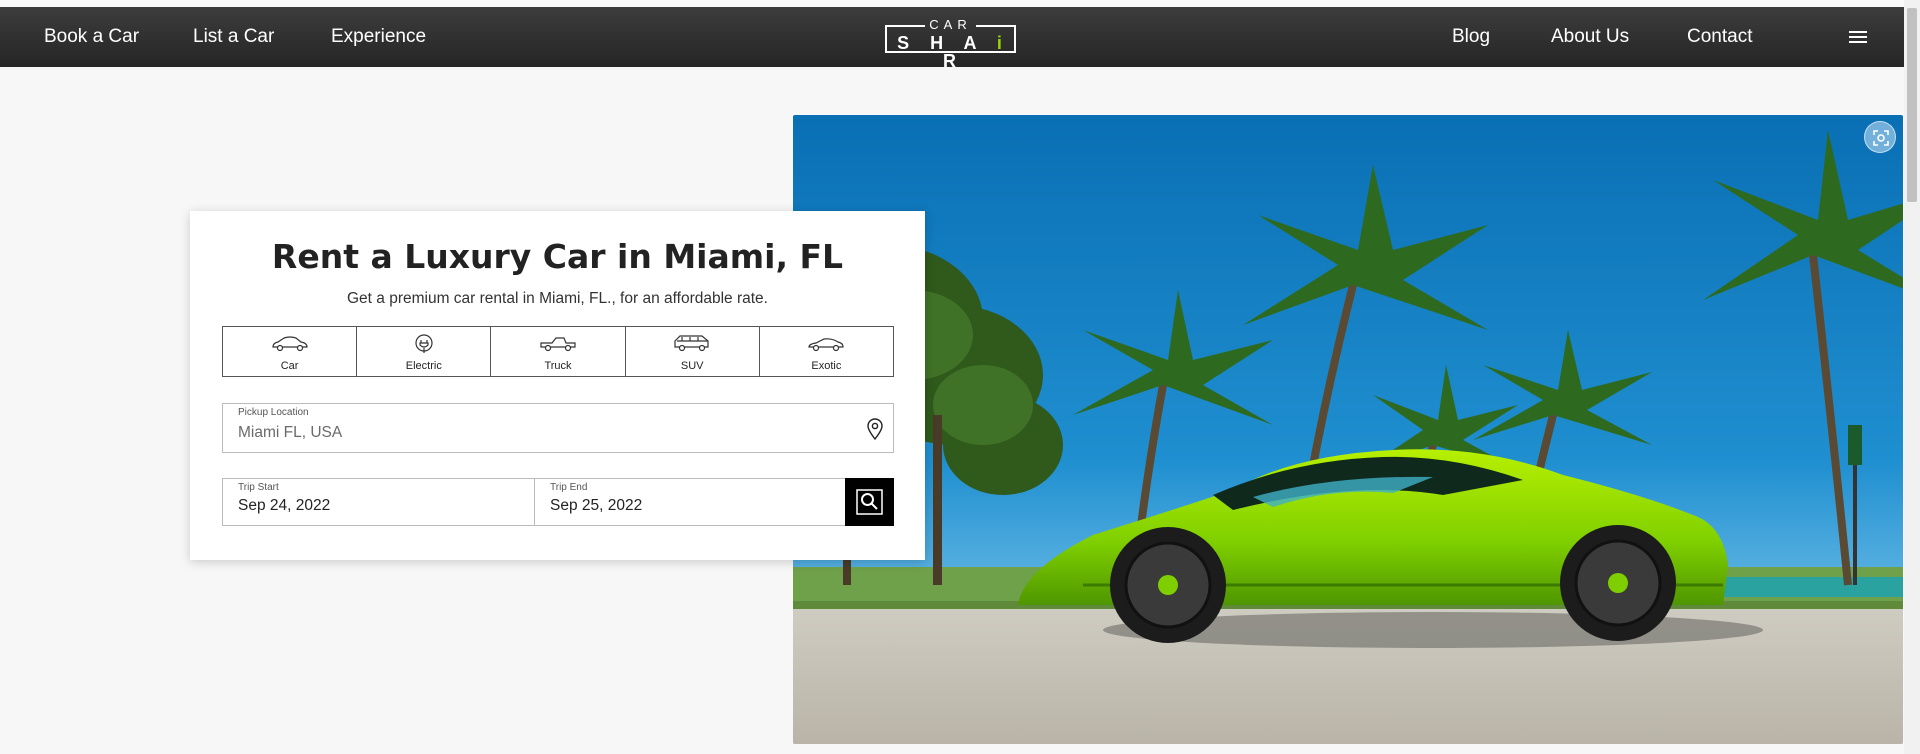  I want to click on exotic-car-icon, so click(826, 345).